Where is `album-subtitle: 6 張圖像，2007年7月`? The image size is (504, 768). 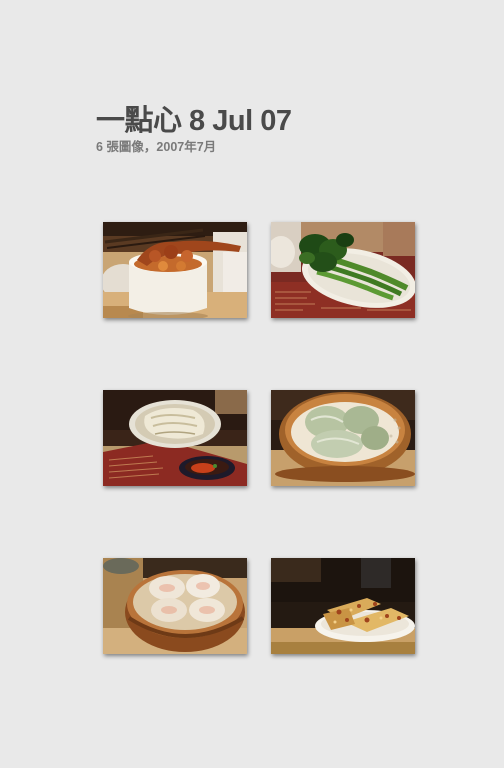
album-subtitle: 6 張圖像，2007年7月 is located at coordinates (156, 147).